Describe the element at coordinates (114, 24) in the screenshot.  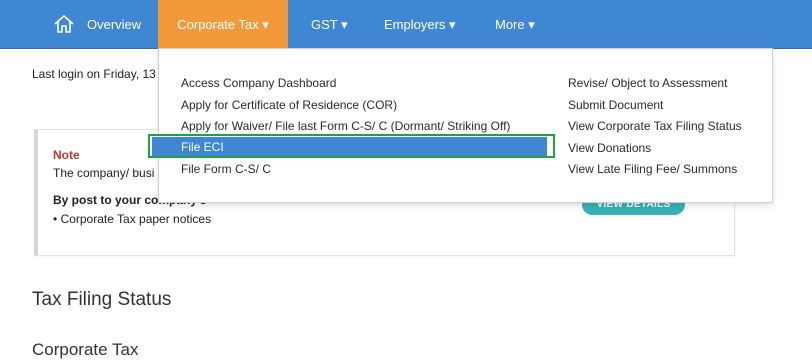
I see `nav-overview: Overview` at that location.